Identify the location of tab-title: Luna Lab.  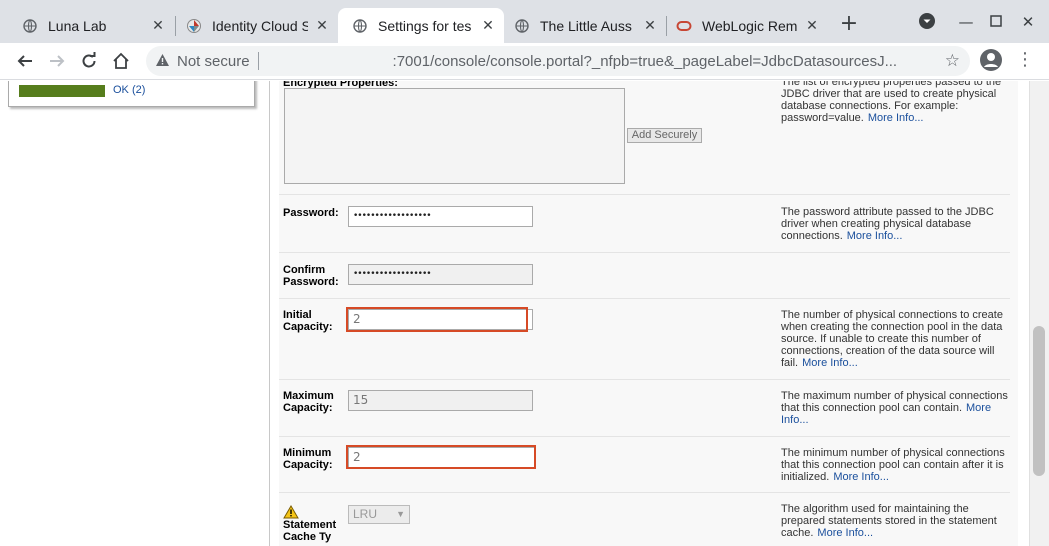
(77, 25).